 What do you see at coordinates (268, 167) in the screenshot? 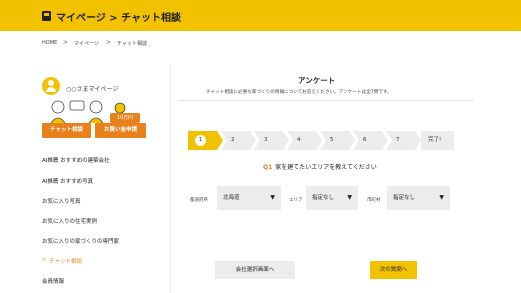
I see `question-number: Q1` at bounding box center [268, 167].